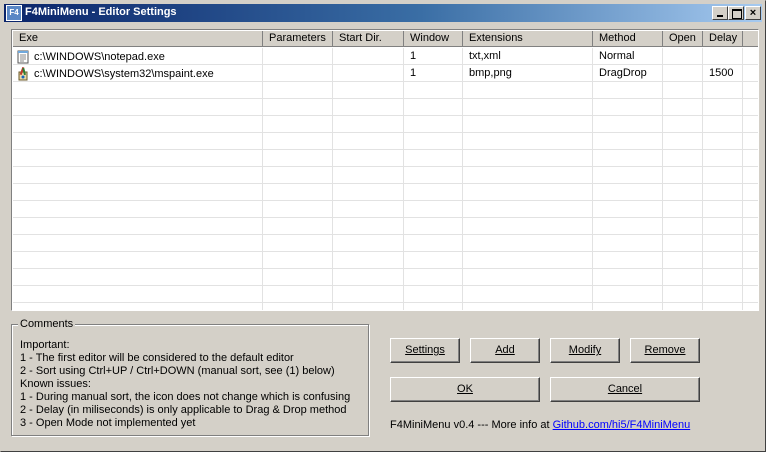 The image size is (766, 452). What do you see at coordinates (298, 39) in the screenshot?
I see `column-header-parameters: Parameters` at bounding box center [298, 39].